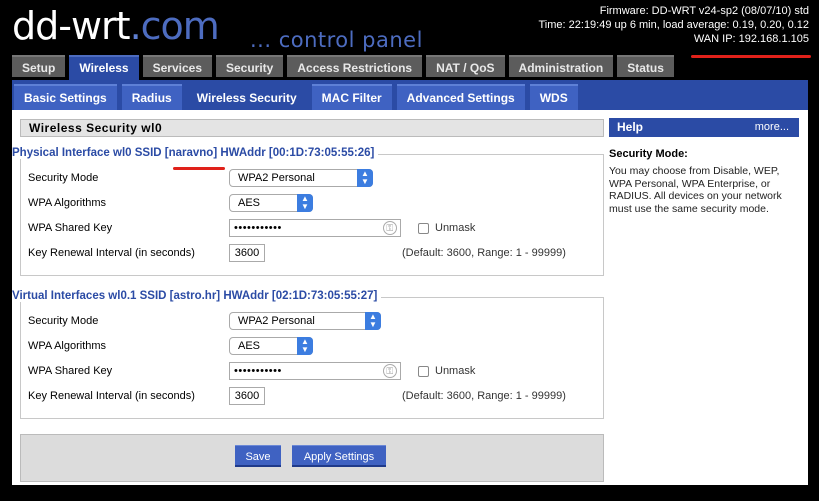  I want to click on key-renewal-input: 3600, so click(247, 253).